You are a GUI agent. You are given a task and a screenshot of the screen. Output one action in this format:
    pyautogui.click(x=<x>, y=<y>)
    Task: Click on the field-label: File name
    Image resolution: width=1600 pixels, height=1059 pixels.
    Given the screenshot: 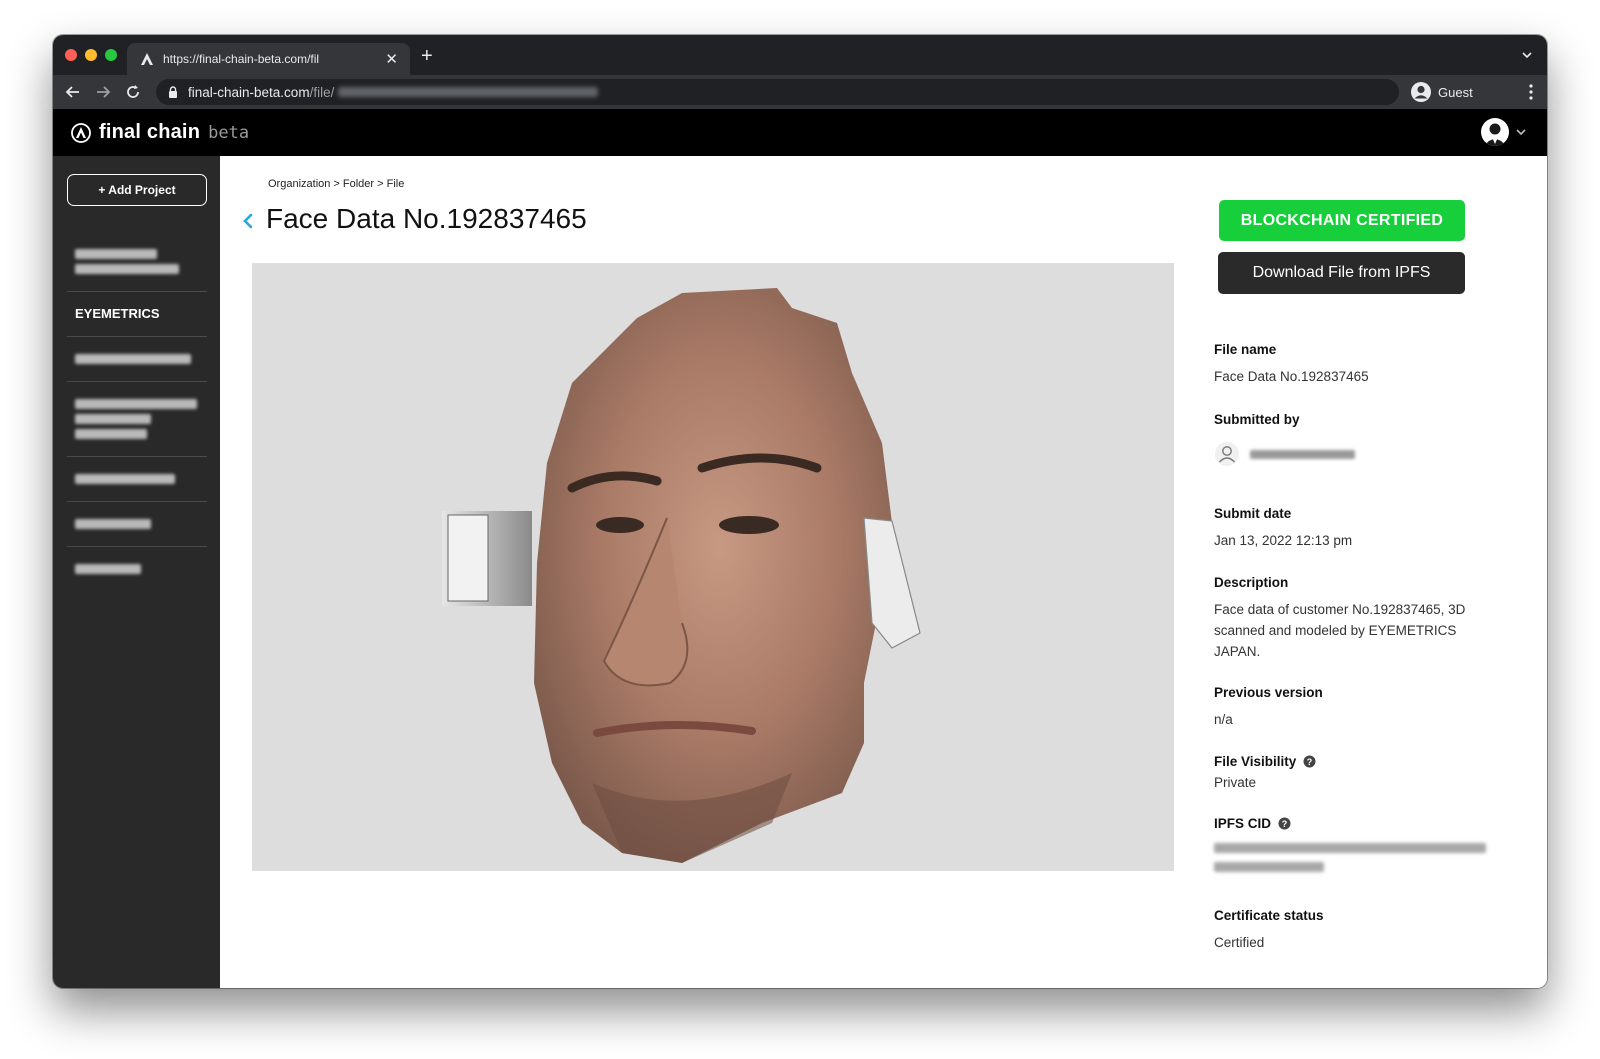 What is the action you would take?
    pyautogui.click(x=1245, y=349)
    